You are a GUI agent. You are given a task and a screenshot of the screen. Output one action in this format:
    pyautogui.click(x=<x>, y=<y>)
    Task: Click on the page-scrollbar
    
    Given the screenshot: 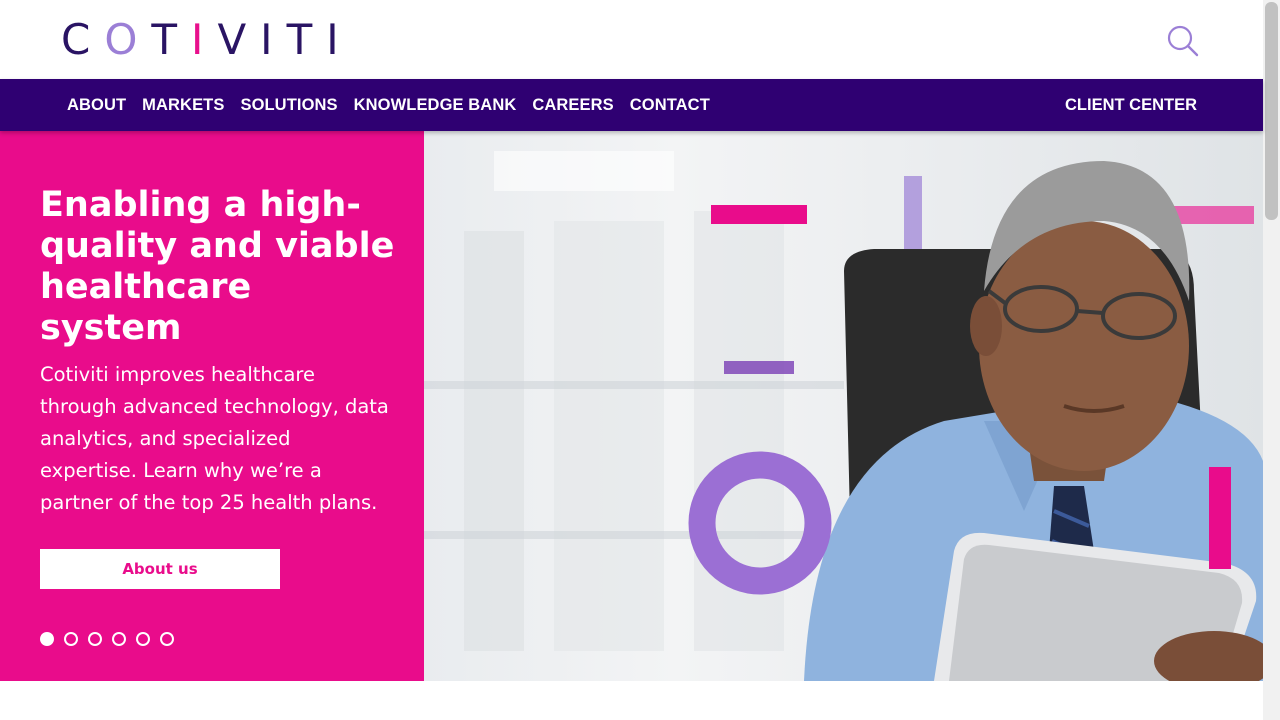 What is the action you would take?
    pyautogui.click(x=1271, y=360)
    